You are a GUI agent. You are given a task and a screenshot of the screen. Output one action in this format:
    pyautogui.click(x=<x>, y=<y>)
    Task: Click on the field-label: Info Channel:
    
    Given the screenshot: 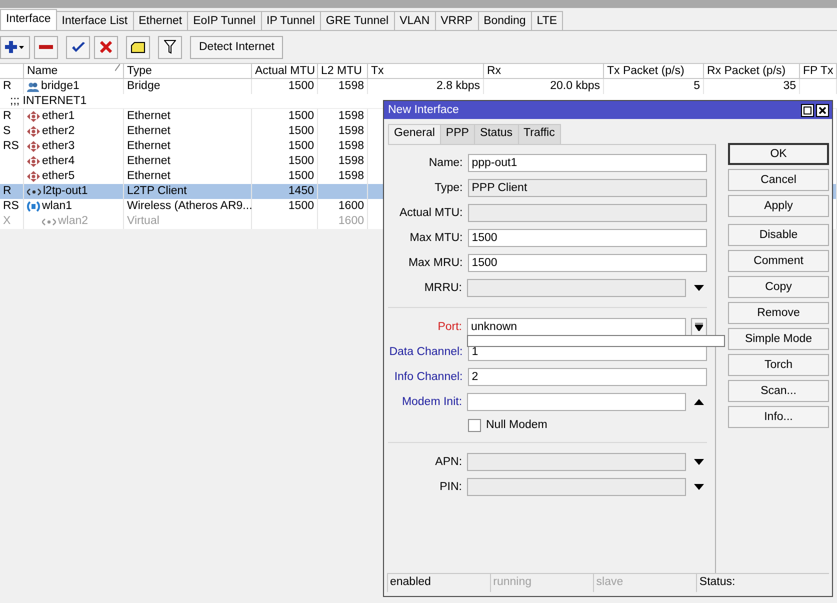 What is the action you would take?
    pyautogui.click(x=428, y=377)
    